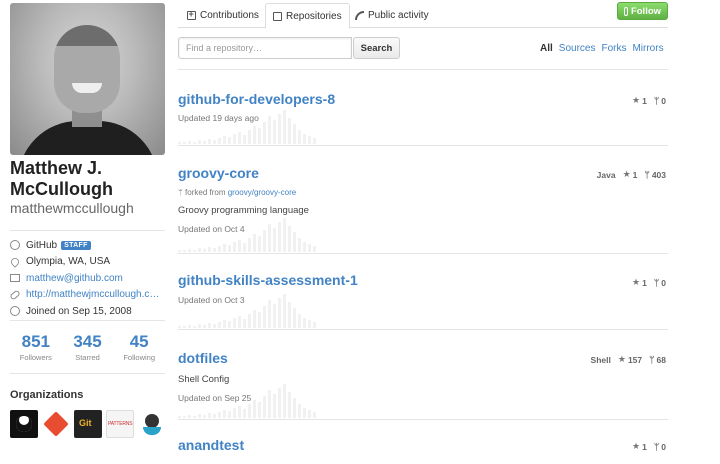 The height and width of the screenshot is (464, 720). I want to click on fork-source-link: groovy/groovy-core, so click(262, 192).